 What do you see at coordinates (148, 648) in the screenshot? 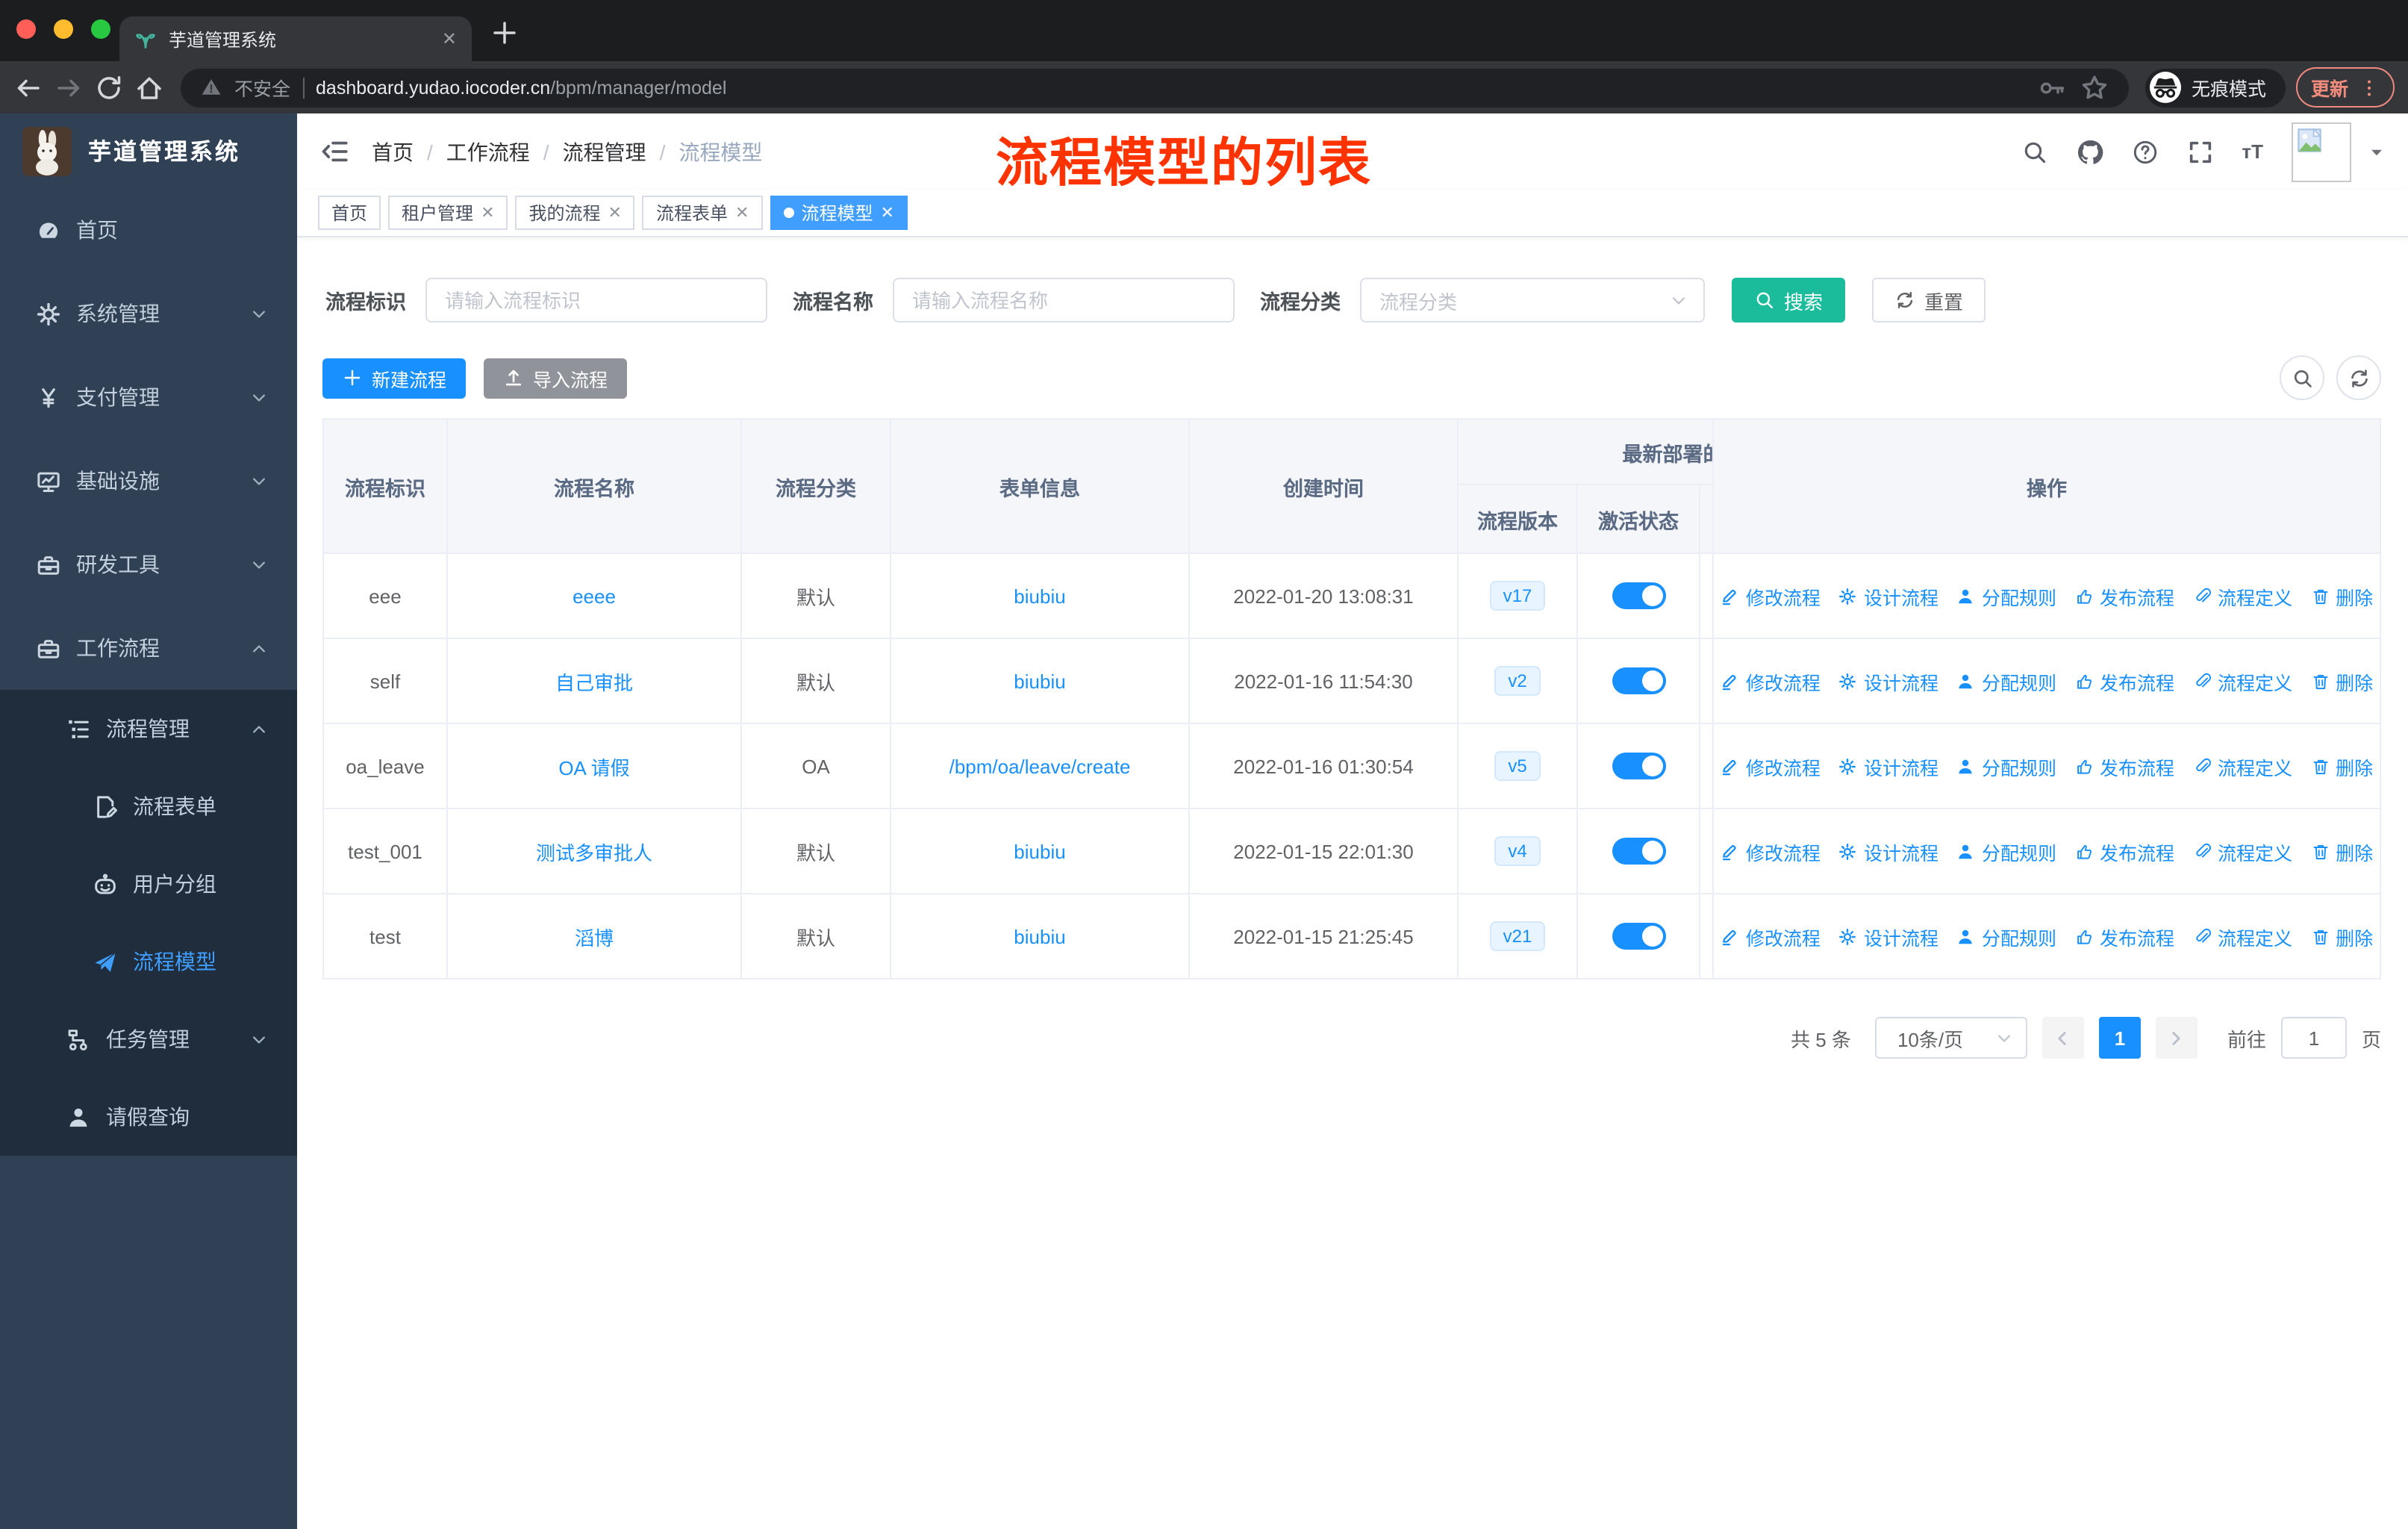
I see `sidebar-item-workflow: 工作流程` at bounding box center [148, 648].